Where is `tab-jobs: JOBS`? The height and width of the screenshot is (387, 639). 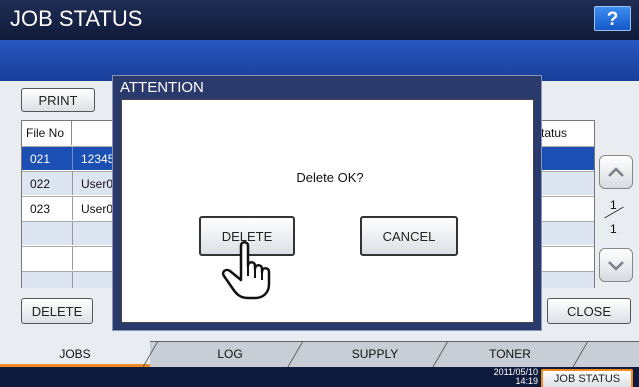
tab-jobs: JOBS is located at coordinates (75, 354).